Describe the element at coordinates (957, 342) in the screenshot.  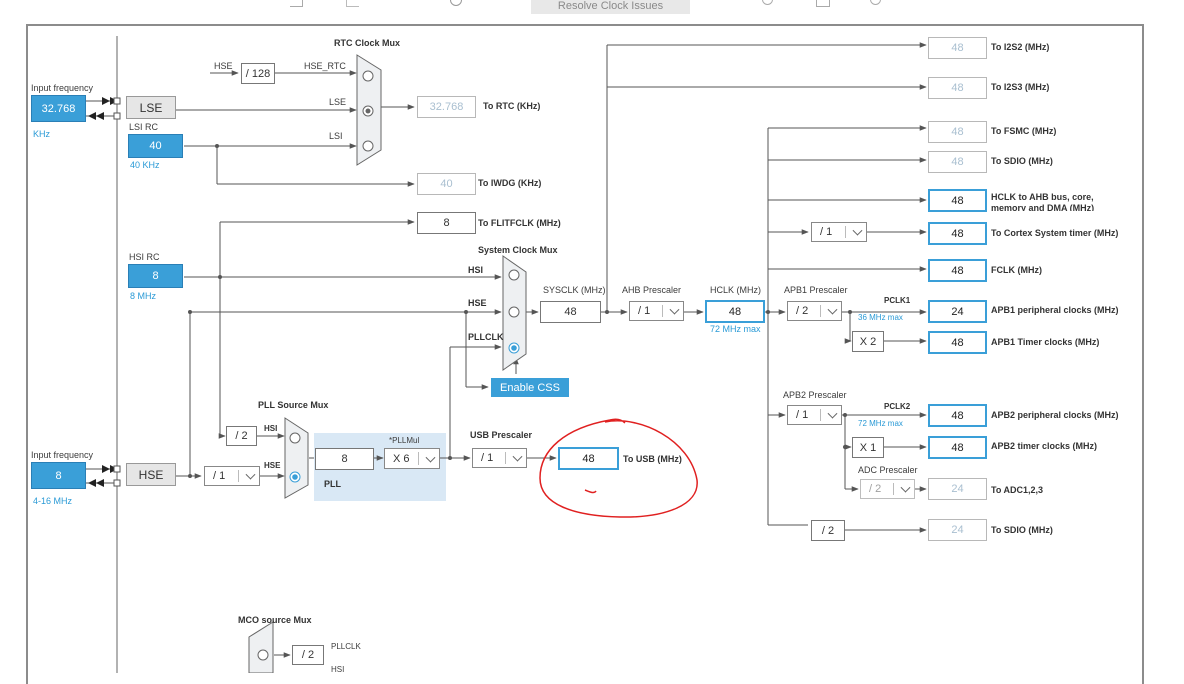
I see `apb1-timer-output-value: 48` at that location.